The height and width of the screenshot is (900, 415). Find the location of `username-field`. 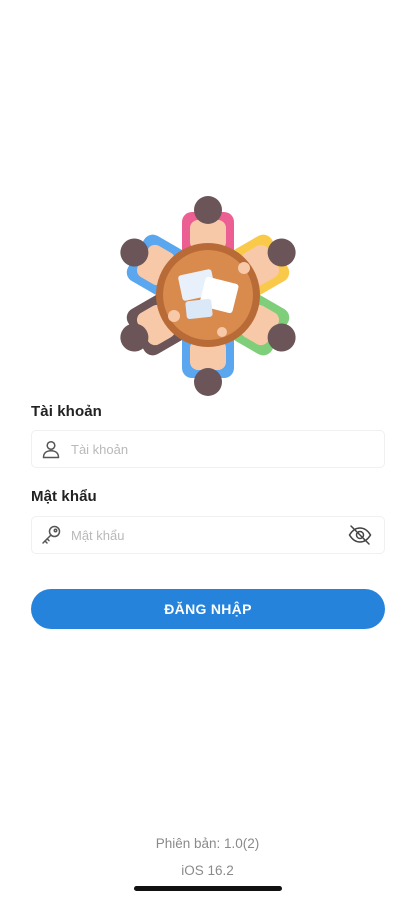

username-field is located at coordinates (208, 449).